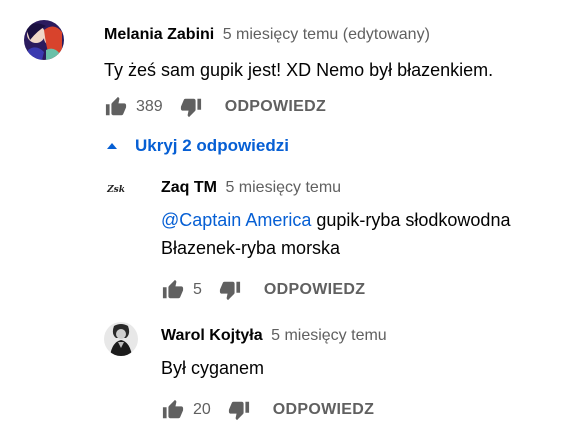 This screenshot has width=586, height=438. What do you see at coordinates (149, 106) in the screenshot?
I see `like-count: 389` at bounding box center [149, 106].